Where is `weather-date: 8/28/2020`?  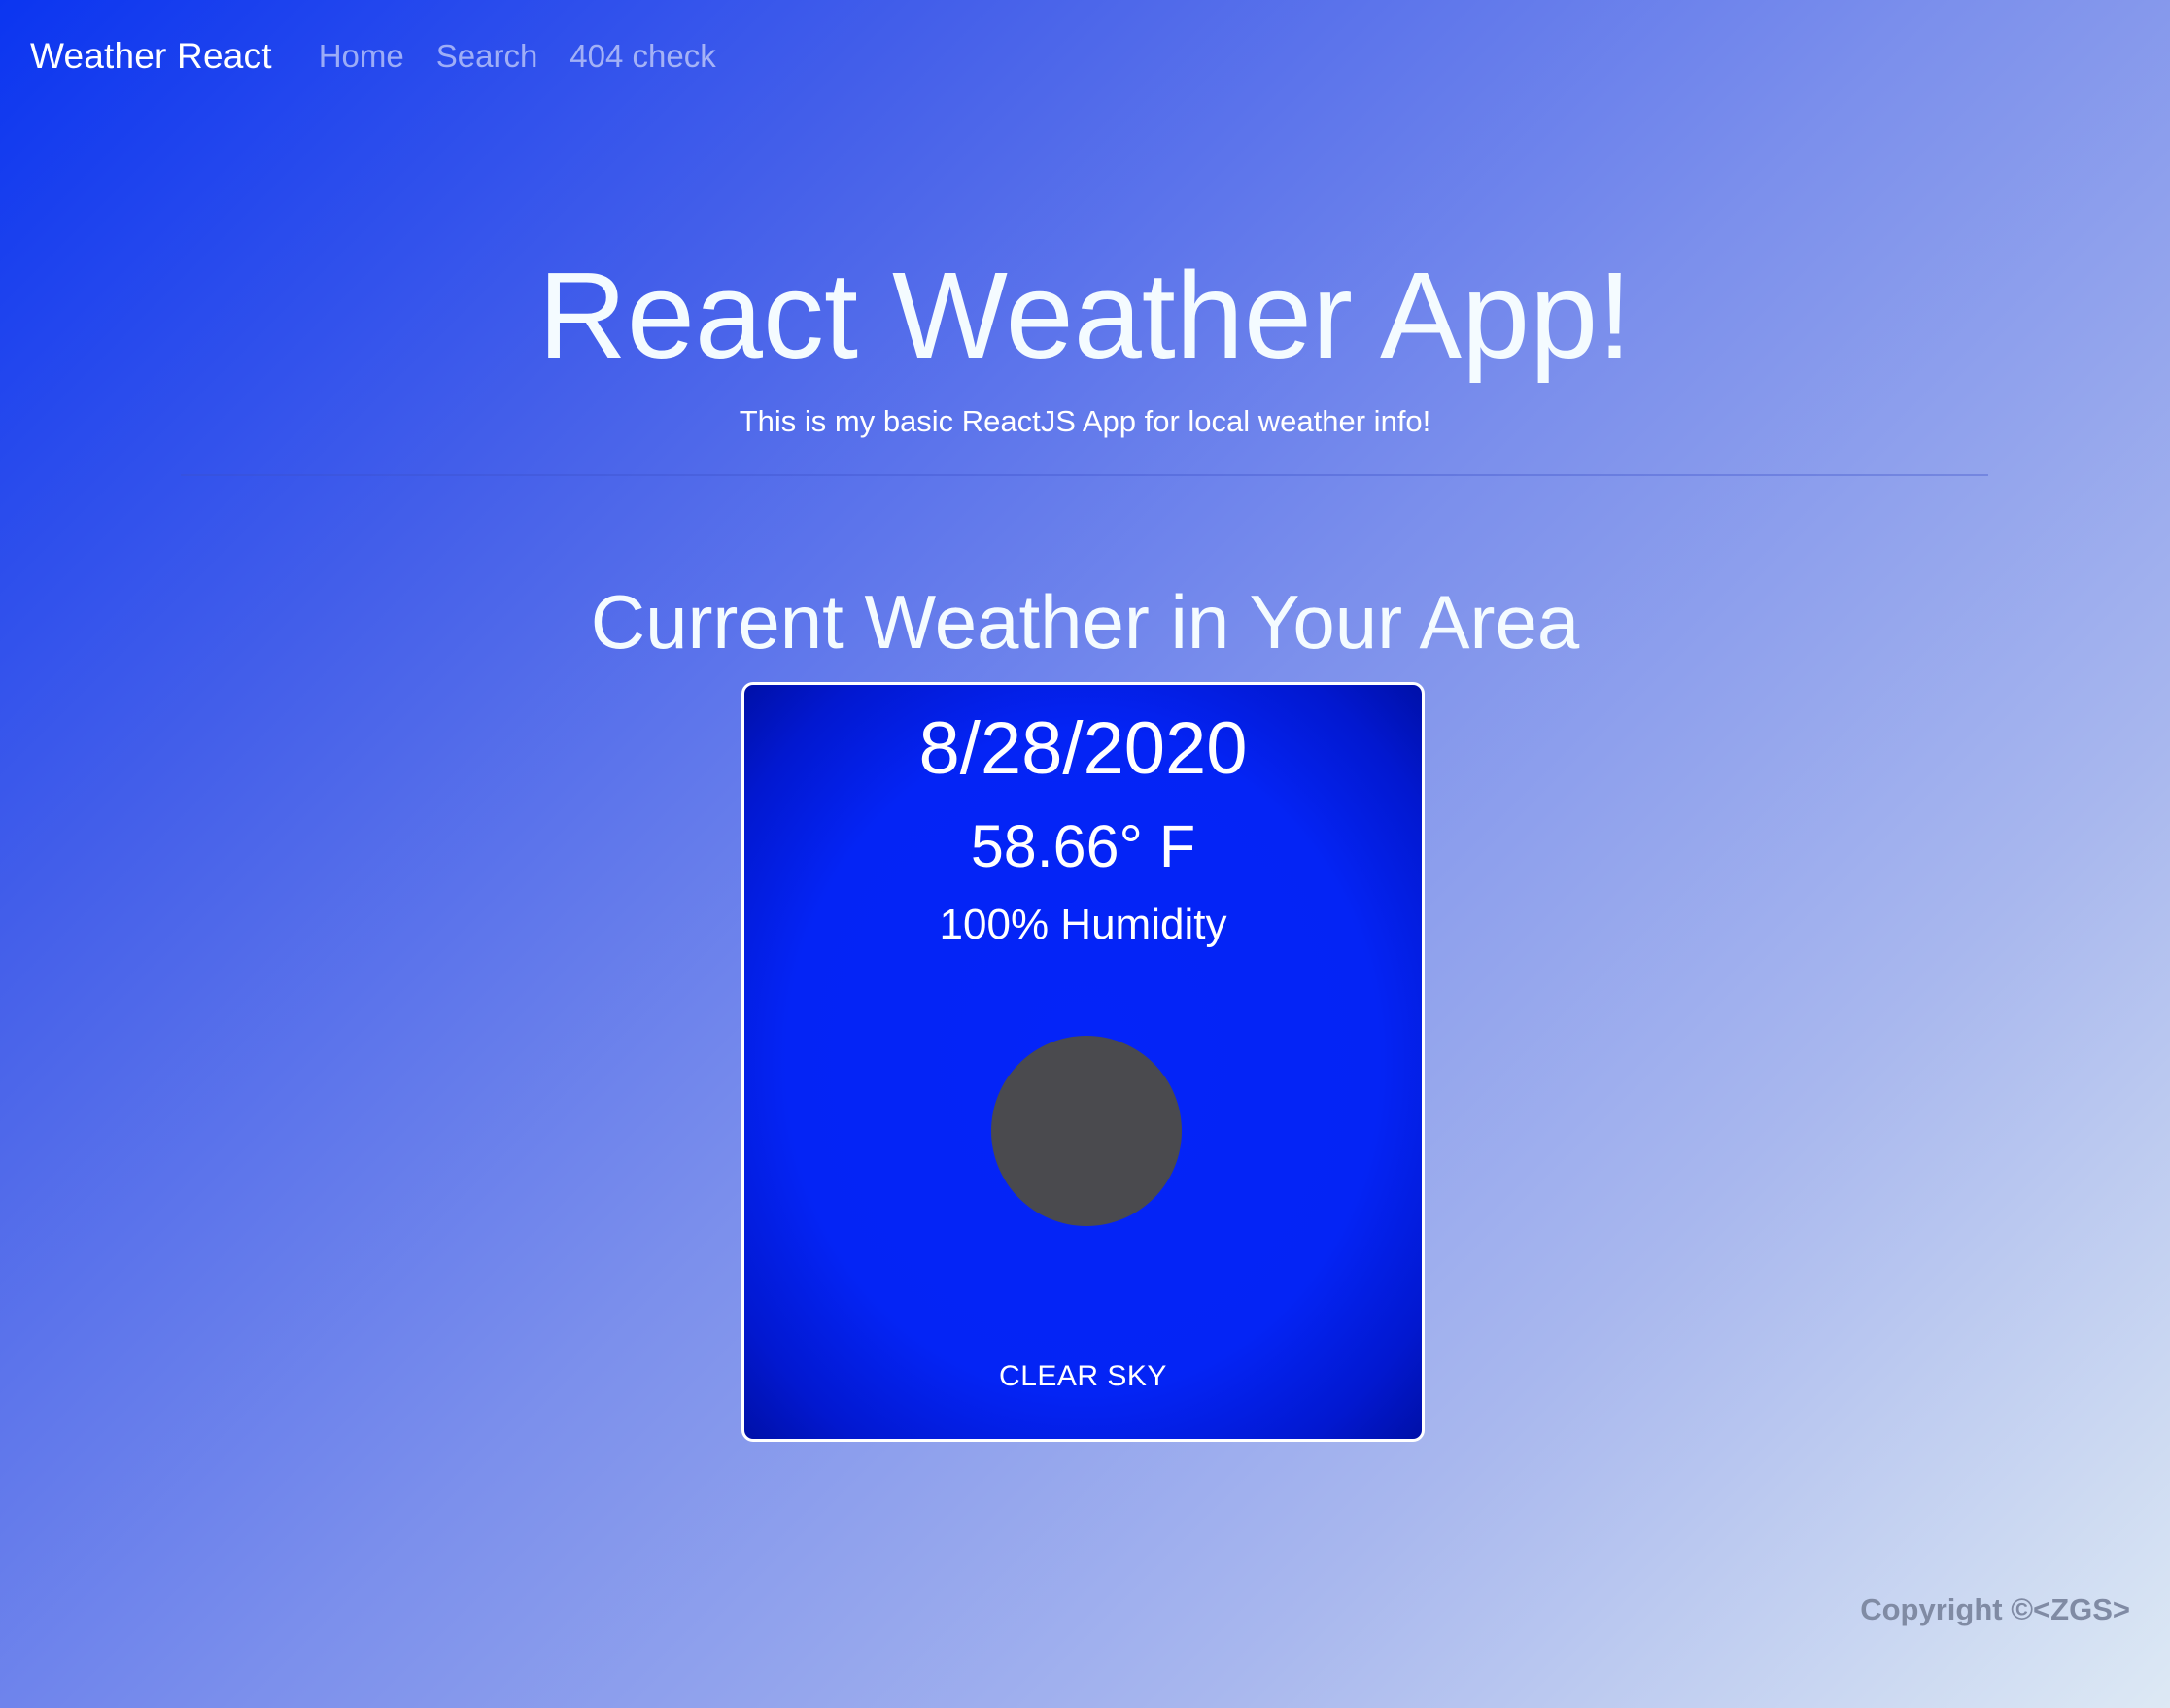 weather-date: 8/28/2020 is located at coordinates (1083, 748).